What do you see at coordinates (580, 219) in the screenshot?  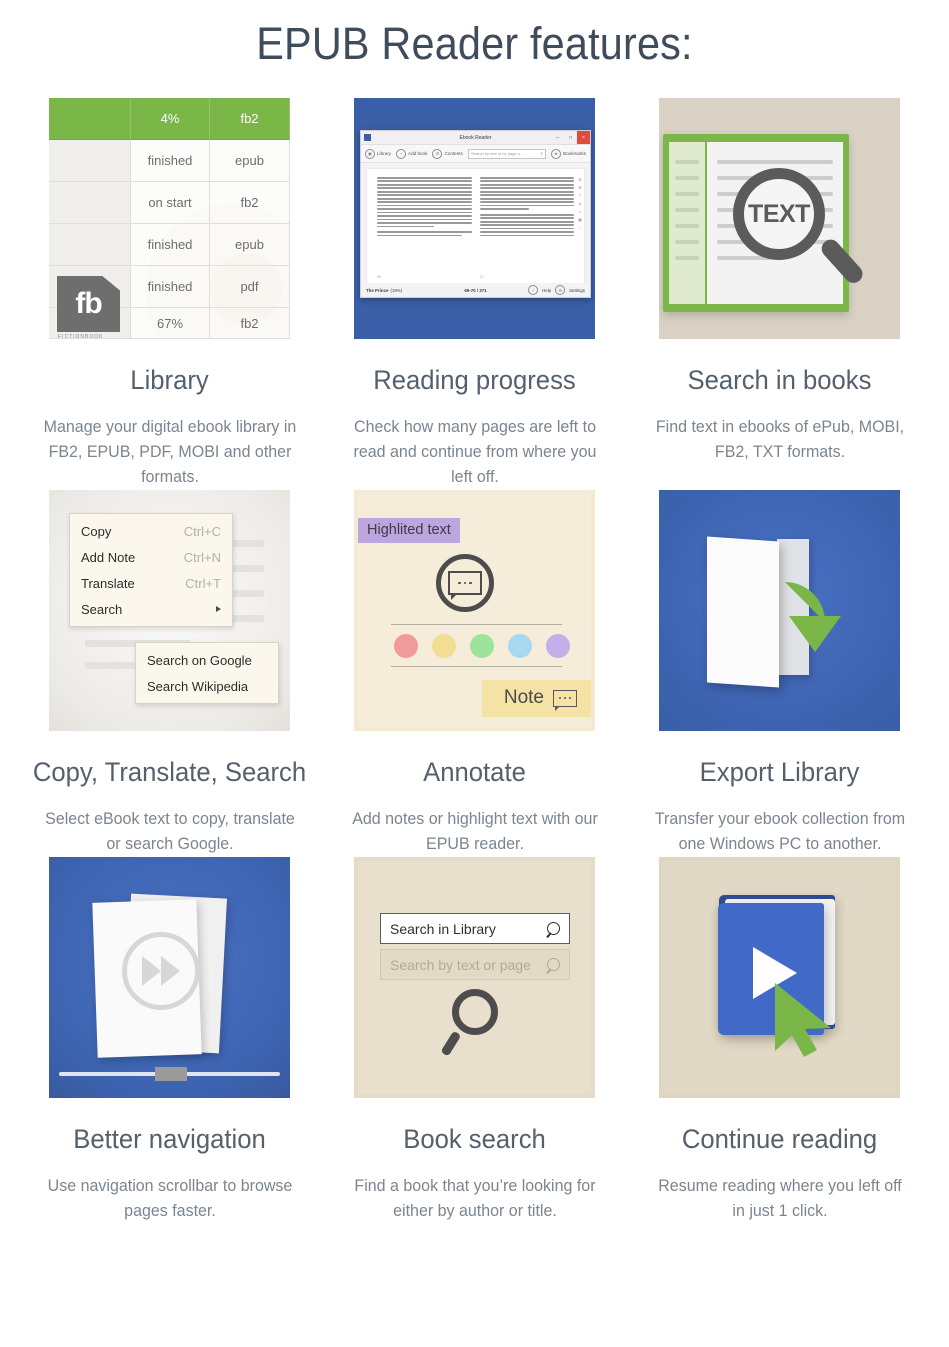 I see `layout-icon: ▦` at bounding box center [580, 219].